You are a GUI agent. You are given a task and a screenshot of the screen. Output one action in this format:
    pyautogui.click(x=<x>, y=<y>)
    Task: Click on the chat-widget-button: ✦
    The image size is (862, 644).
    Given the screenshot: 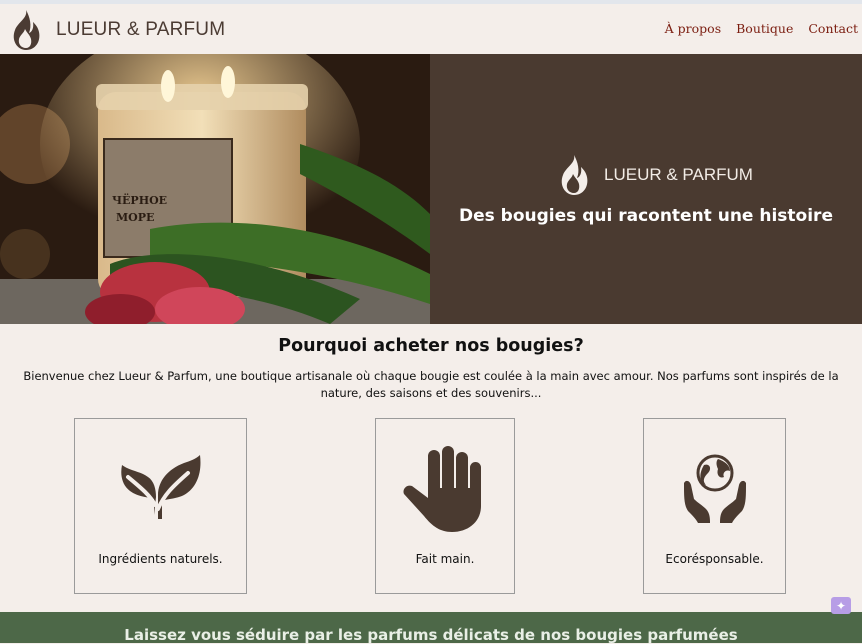 What is the action you would take?
    pyautogui.click(x=841, y=605)
    